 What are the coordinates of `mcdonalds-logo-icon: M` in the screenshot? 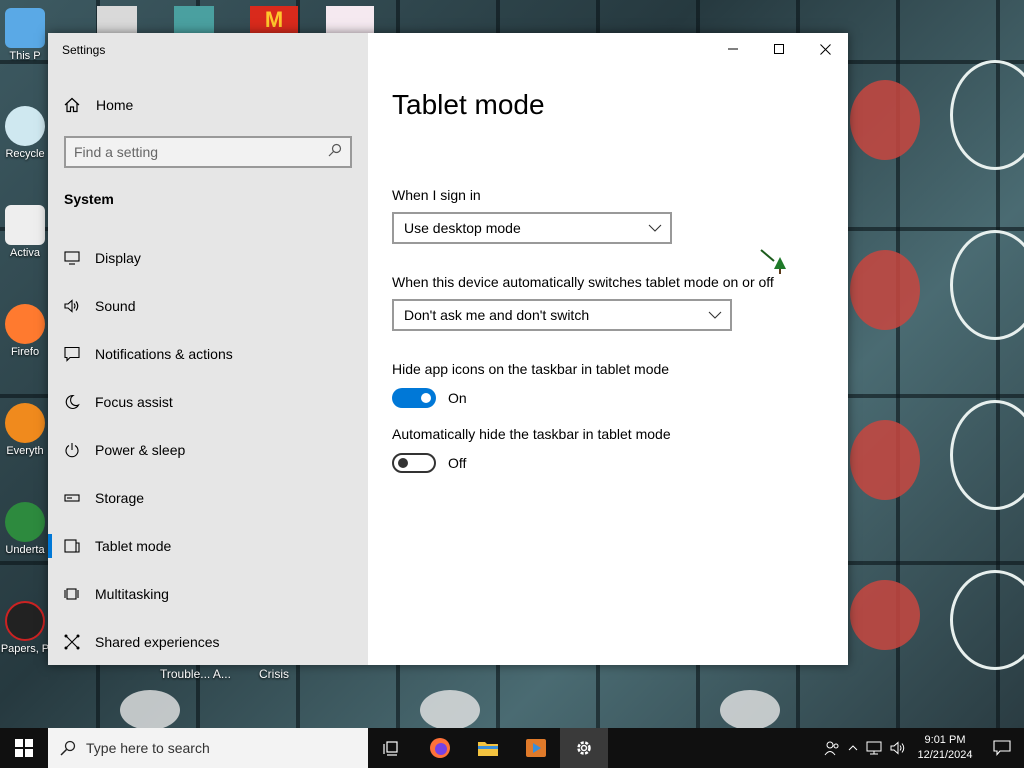 It's located at (274, 20).